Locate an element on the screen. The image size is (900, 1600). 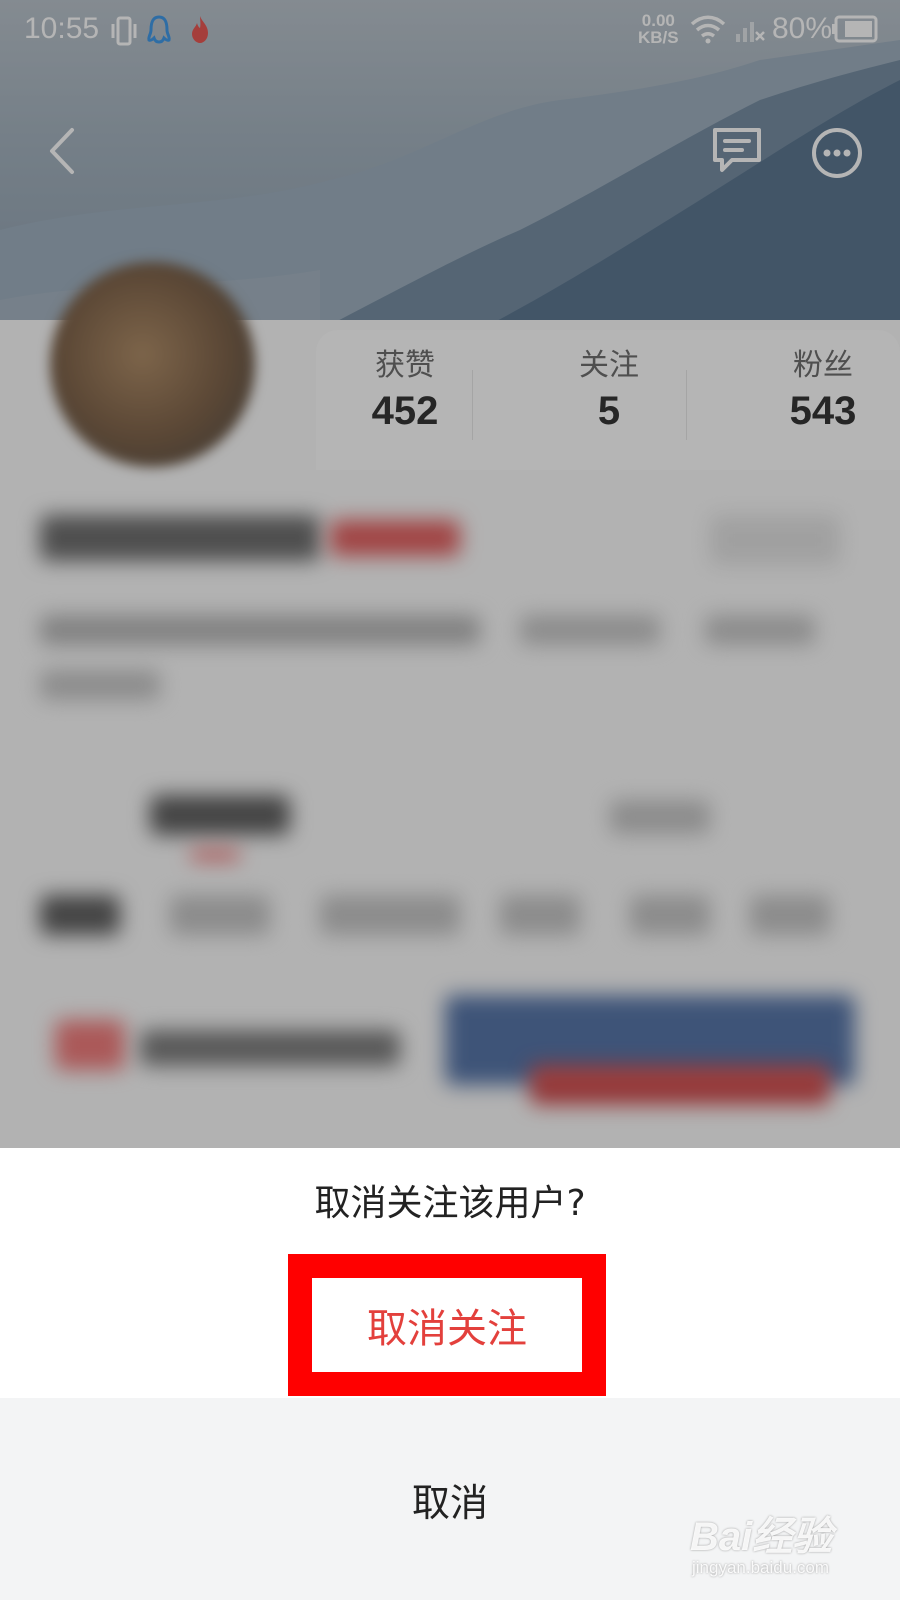
watermark-brand: Bai经验 is located at coordinates (761, 1537).